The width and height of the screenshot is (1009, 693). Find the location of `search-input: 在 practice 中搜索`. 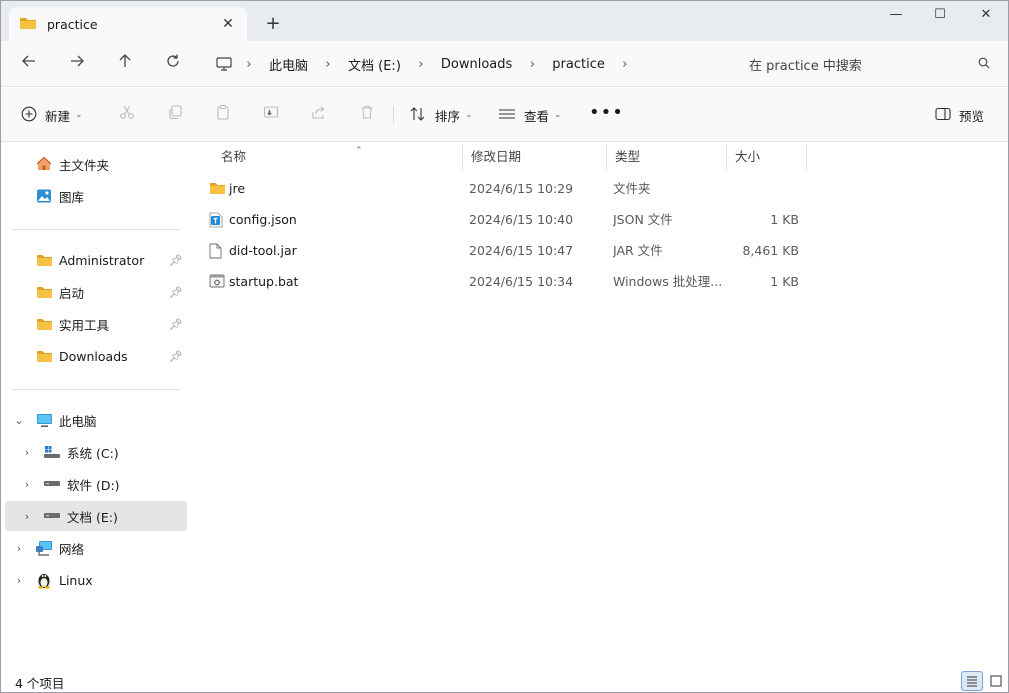

search-input: 在 practice 中搜索 is located at coordinates (868, 64).